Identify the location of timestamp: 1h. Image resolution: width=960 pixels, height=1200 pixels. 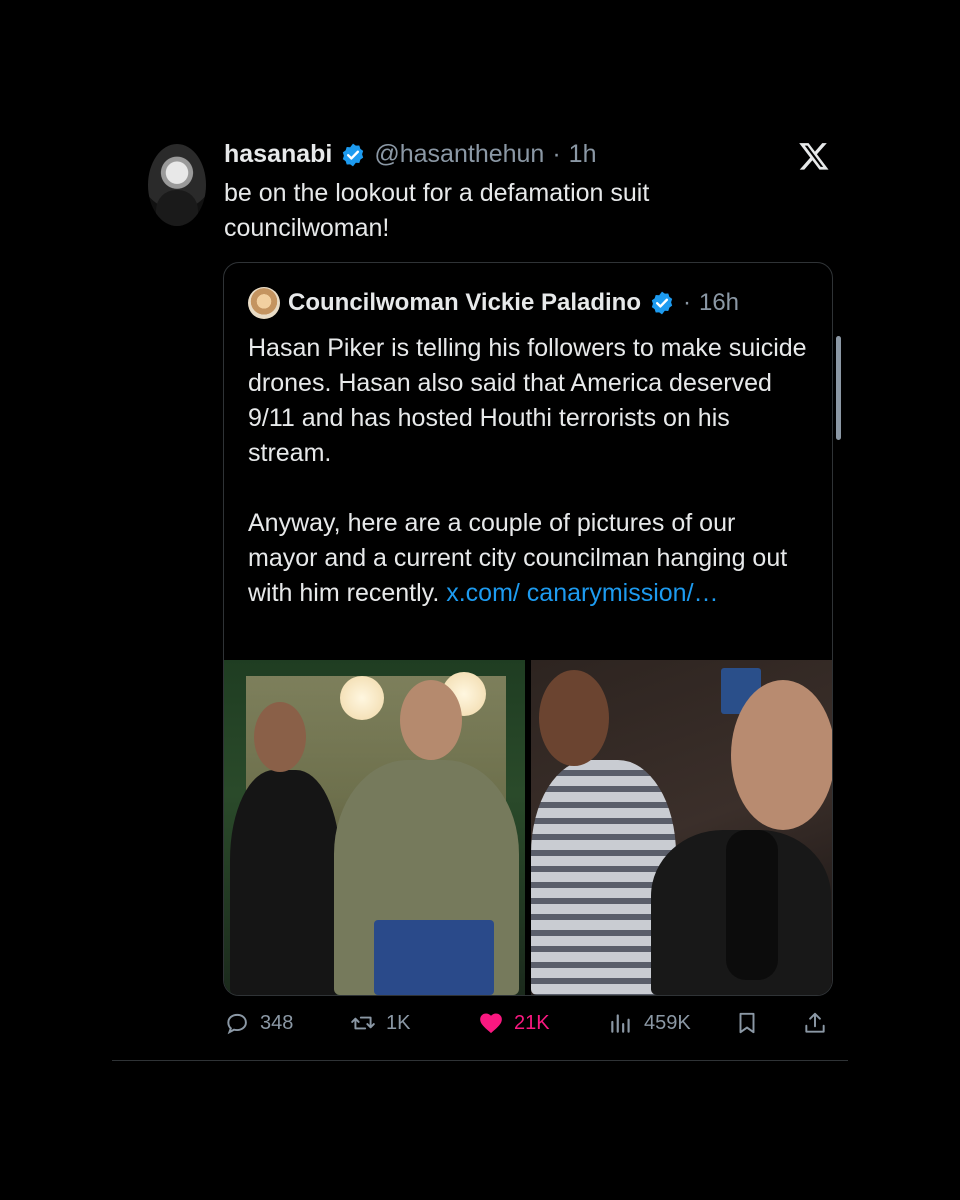
(583, 154).